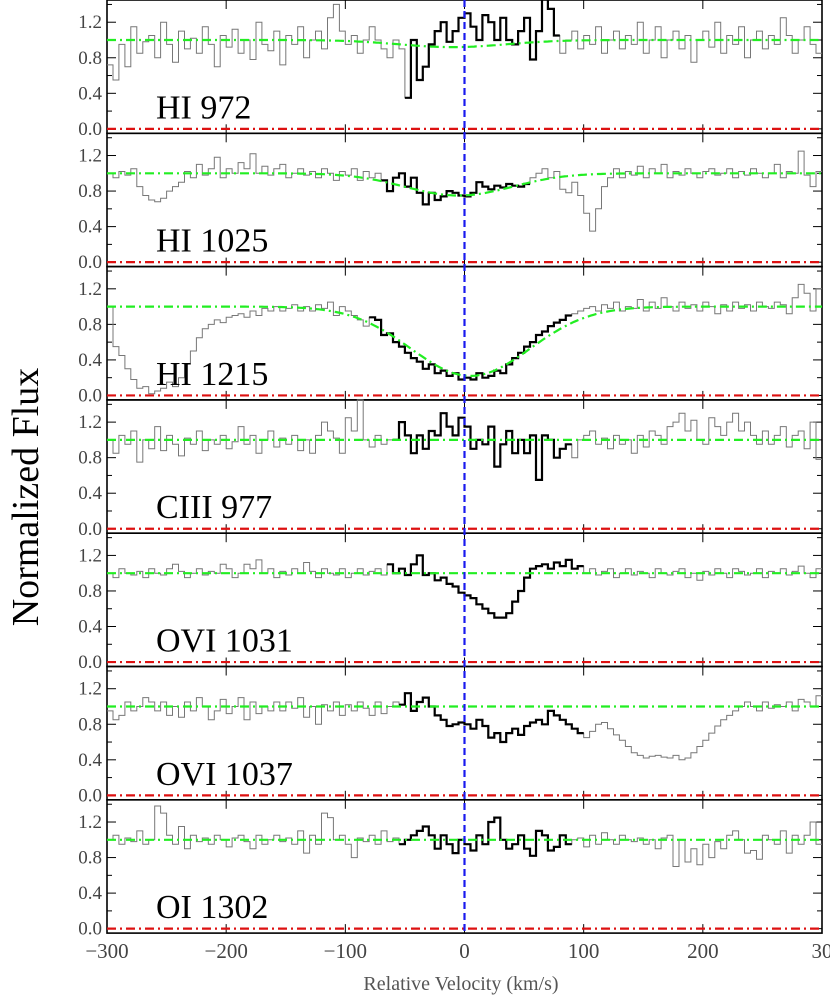 The height and width of the screenshot is (997, 830). What do you see at coordinates (703, 951) in the screenshot?
I see `x-tick-label: 200` at bounding box center [703, 951].